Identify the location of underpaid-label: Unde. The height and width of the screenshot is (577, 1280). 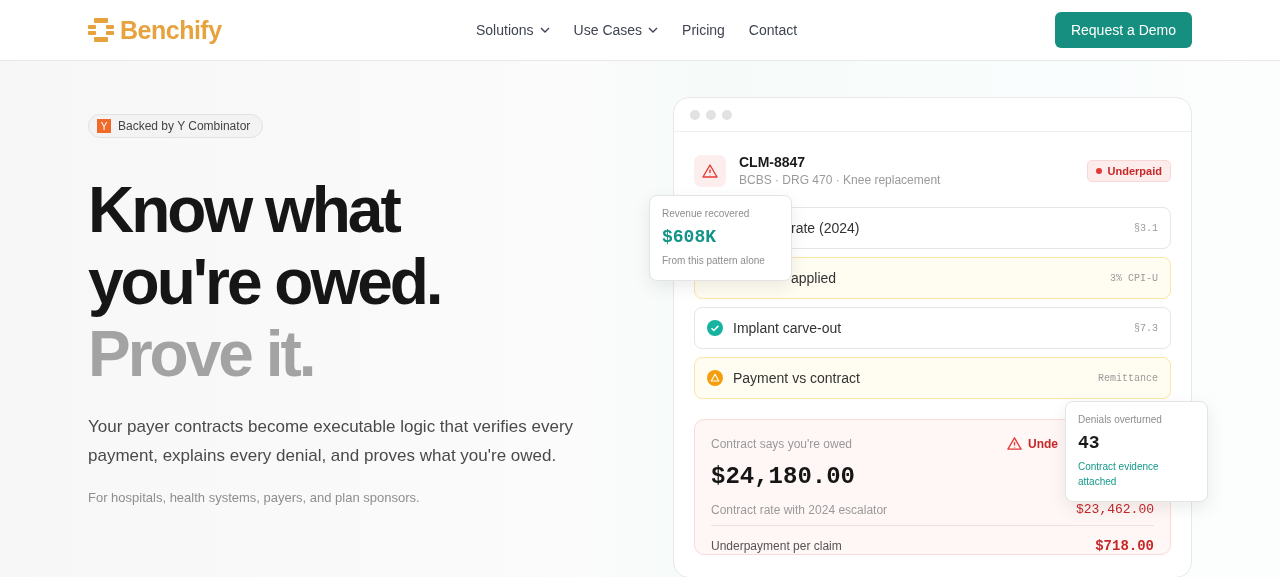
(1043, 443).